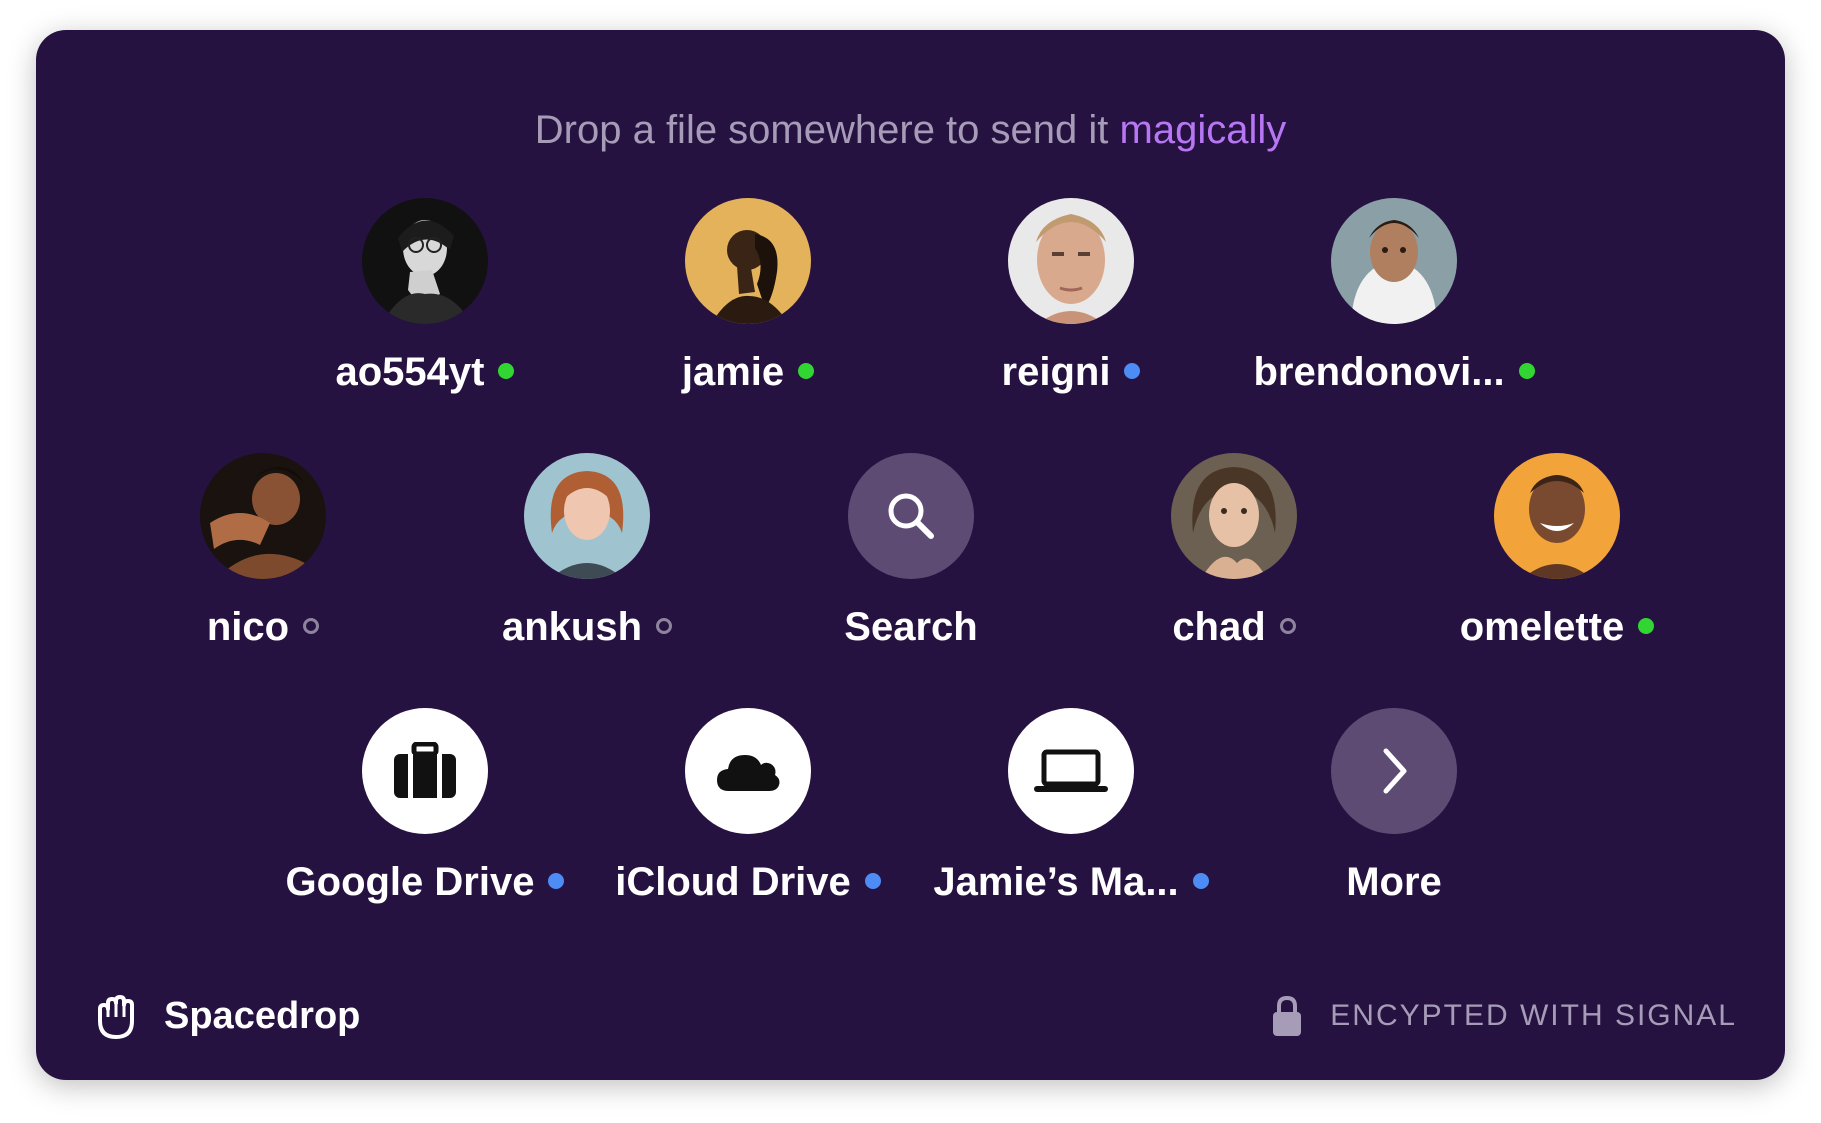 This screenshot has height=1123, width=1821. I want to click on brand-name: Spacedrop, so click(262, 1015).